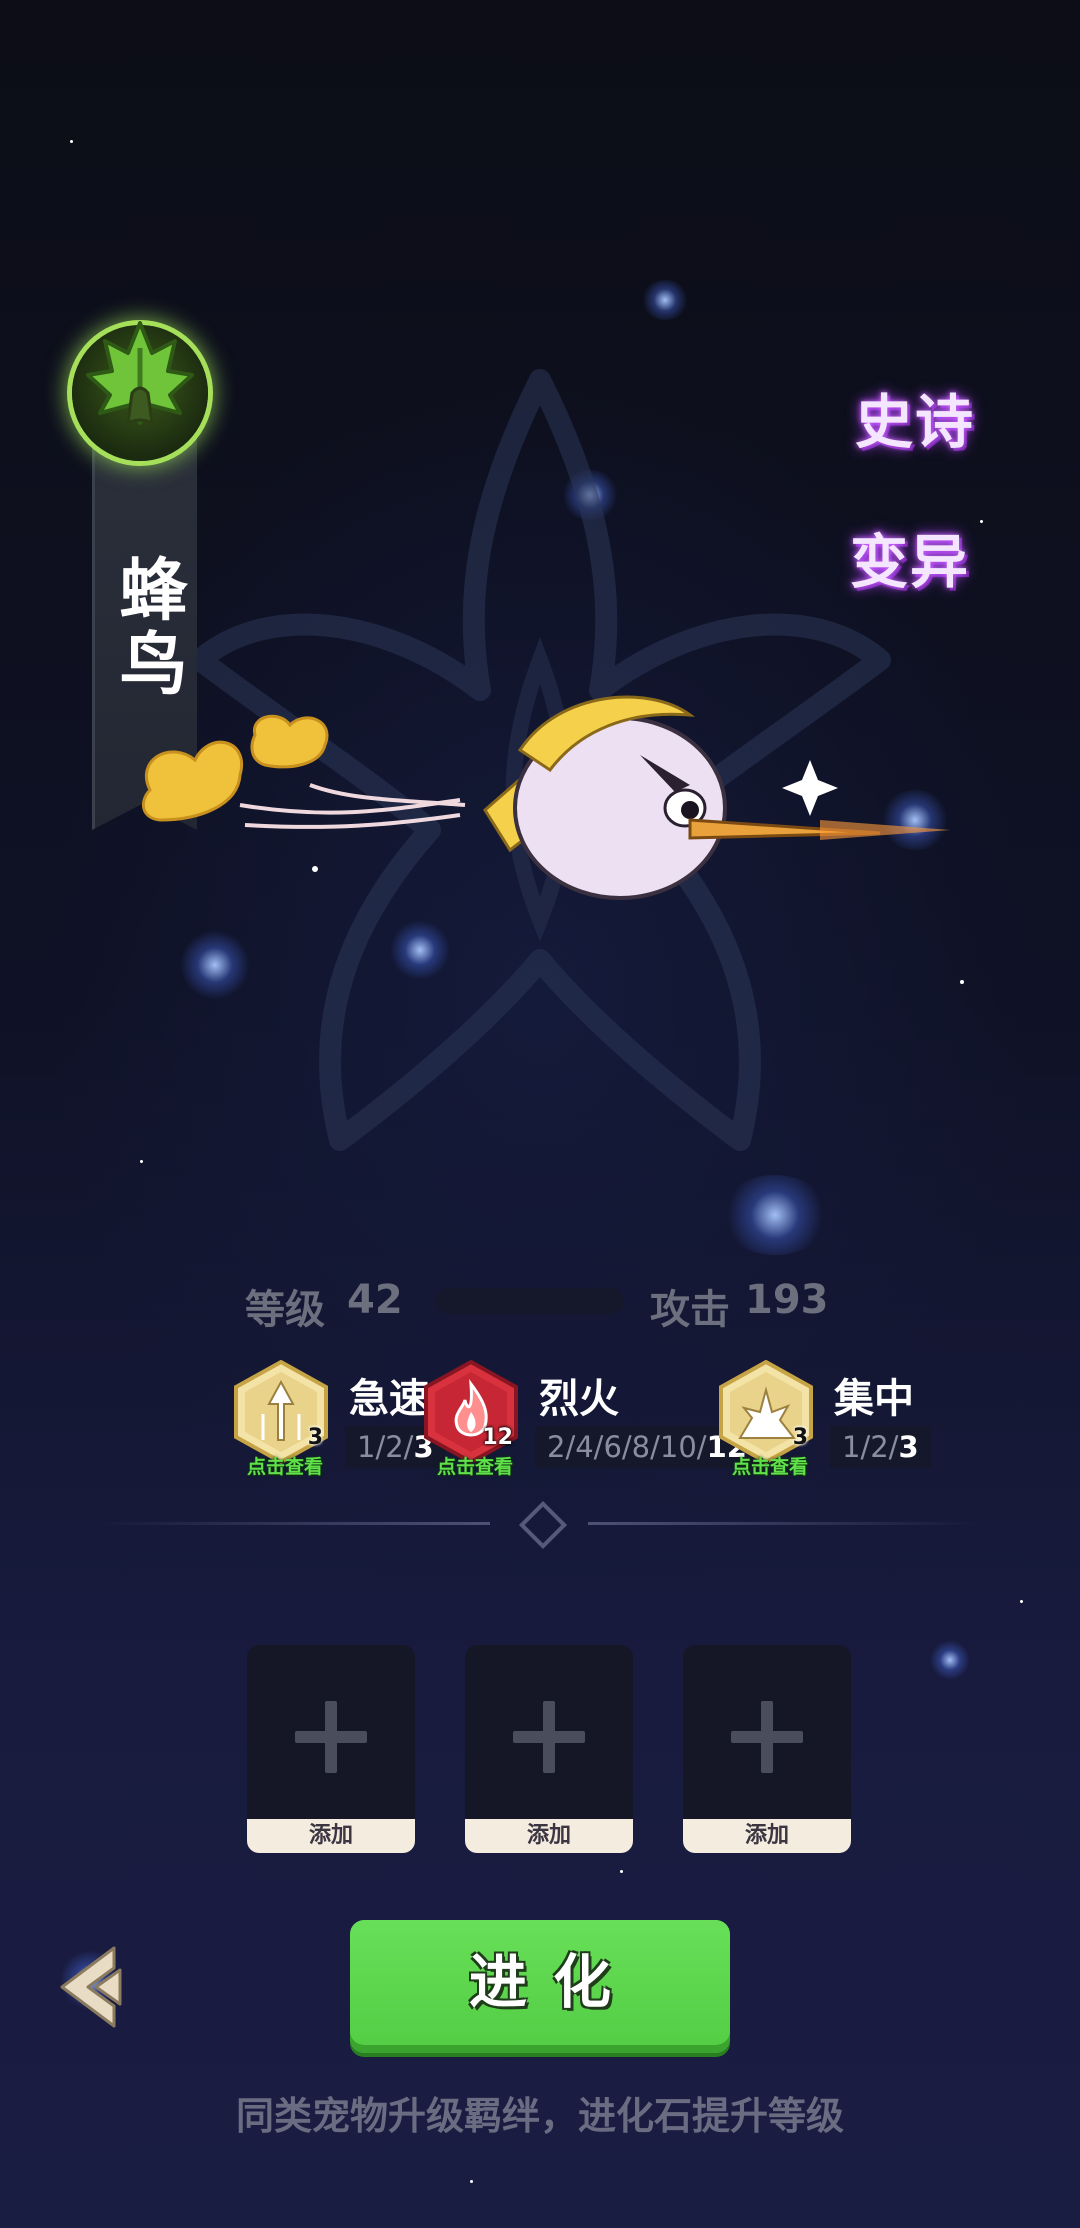 Image resolution: width=1080 pixels, height=2228 pixels. I want to click on skill-hex-focus: 3, so click(766, 1412).